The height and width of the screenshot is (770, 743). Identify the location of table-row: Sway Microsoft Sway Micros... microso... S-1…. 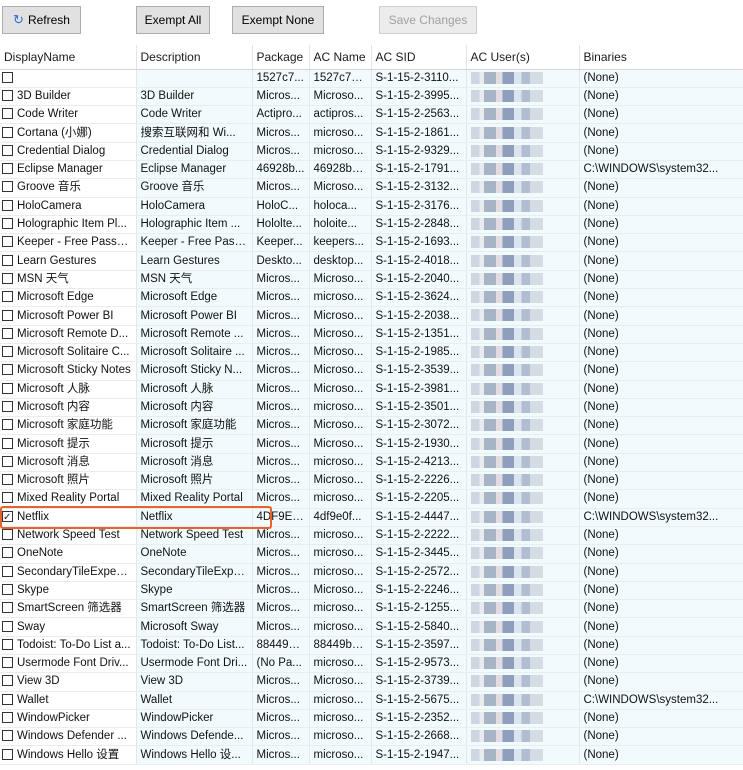
(371, 627).